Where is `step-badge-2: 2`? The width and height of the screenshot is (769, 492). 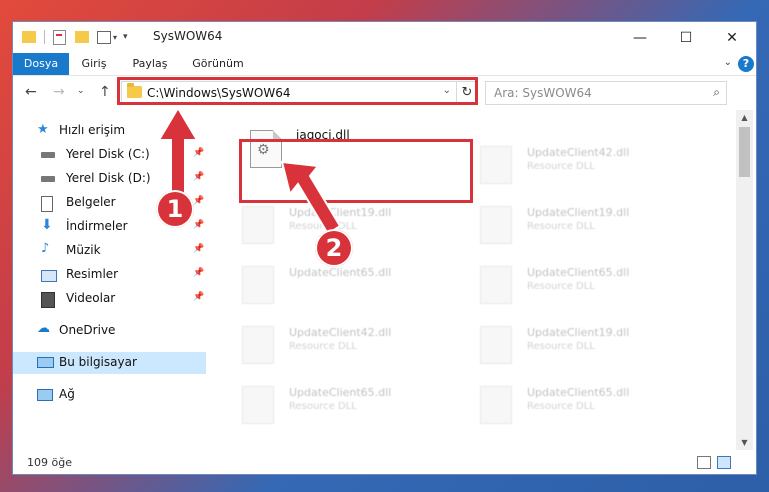 step-badge-2: 2 is located at coordinates (334, 248).